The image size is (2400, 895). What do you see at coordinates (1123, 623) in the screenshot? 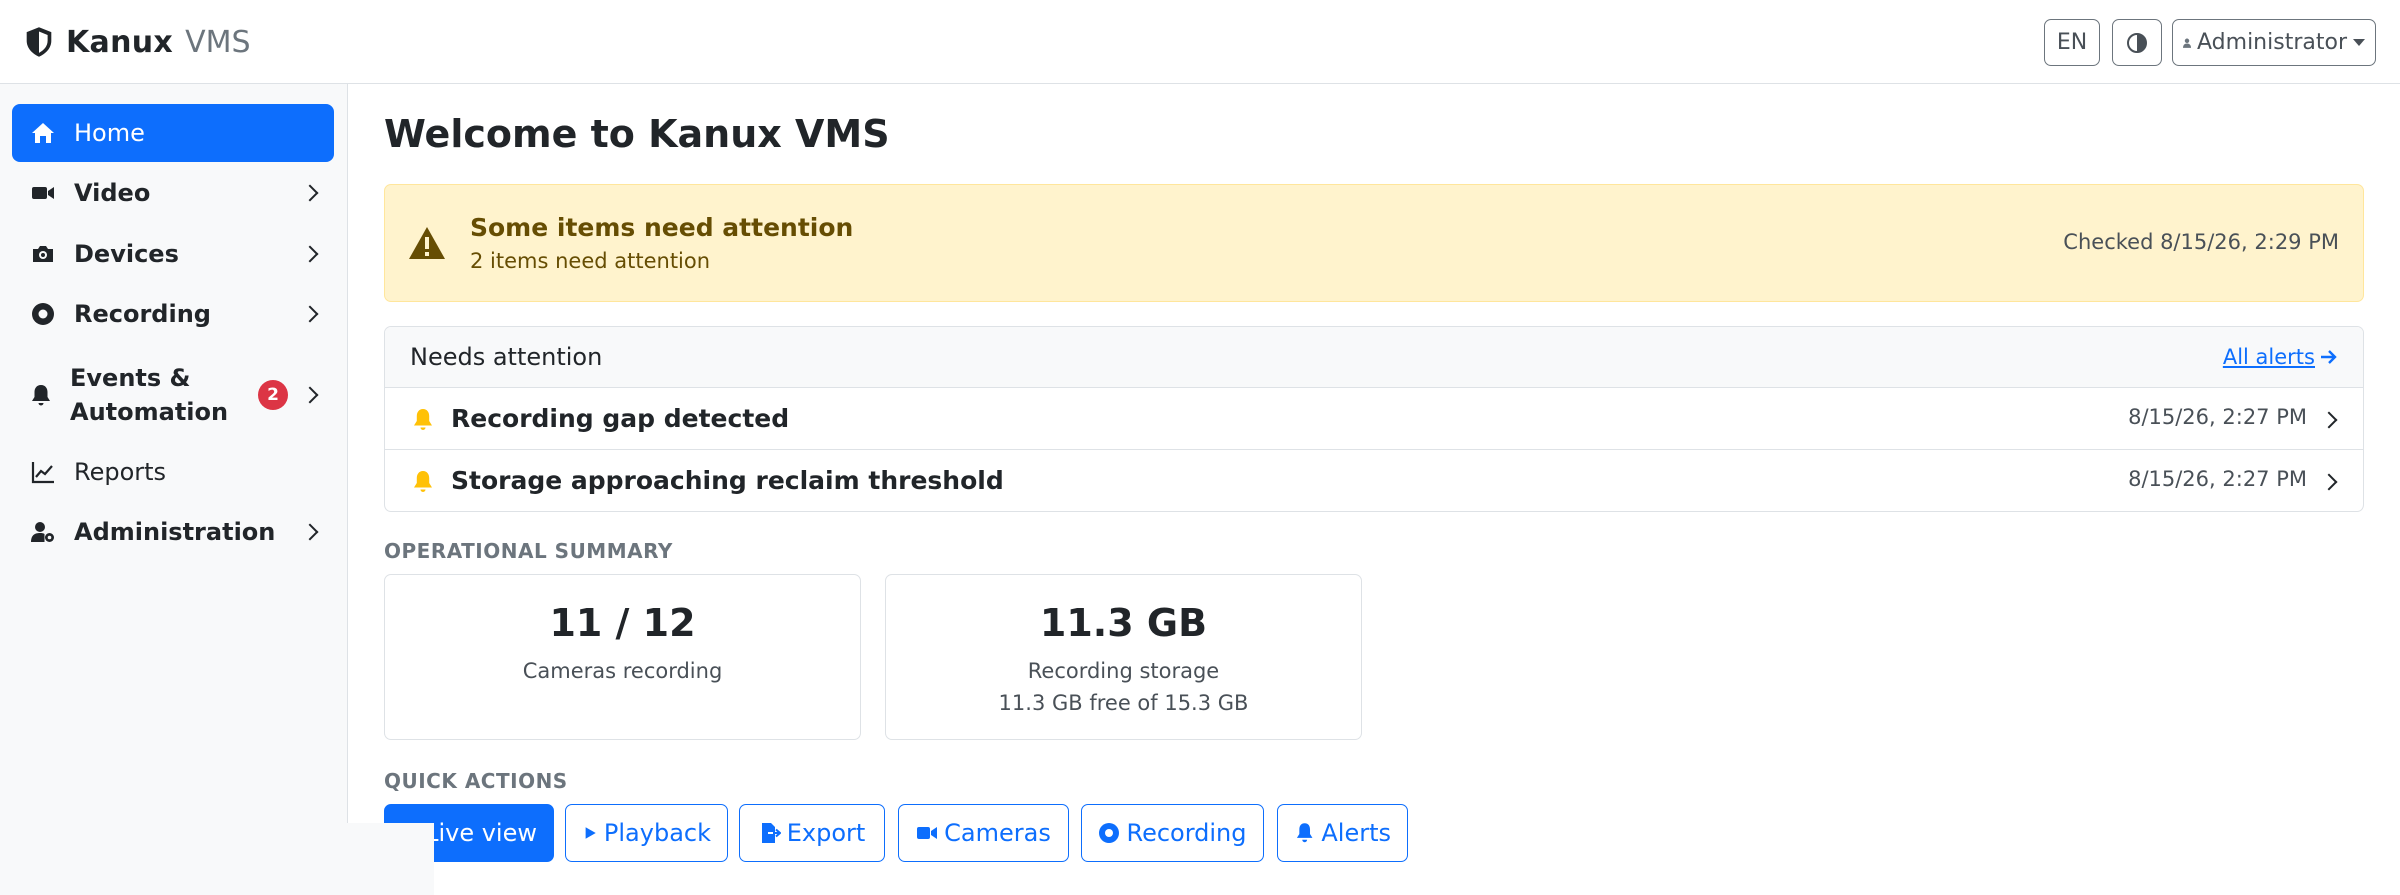
I see `stat-value: 11.3 GB` at bounding box center [1123, 623].